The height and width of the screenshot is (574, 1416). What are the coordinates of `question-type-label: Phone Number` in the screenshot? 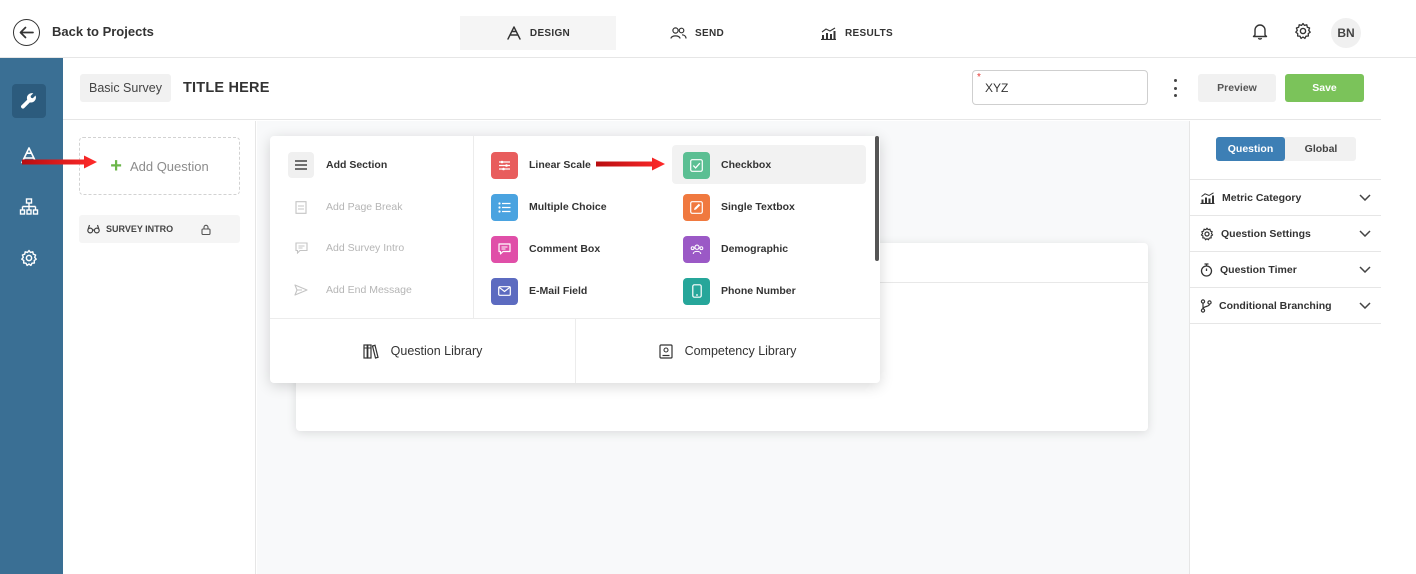 It's located at (758, 291).